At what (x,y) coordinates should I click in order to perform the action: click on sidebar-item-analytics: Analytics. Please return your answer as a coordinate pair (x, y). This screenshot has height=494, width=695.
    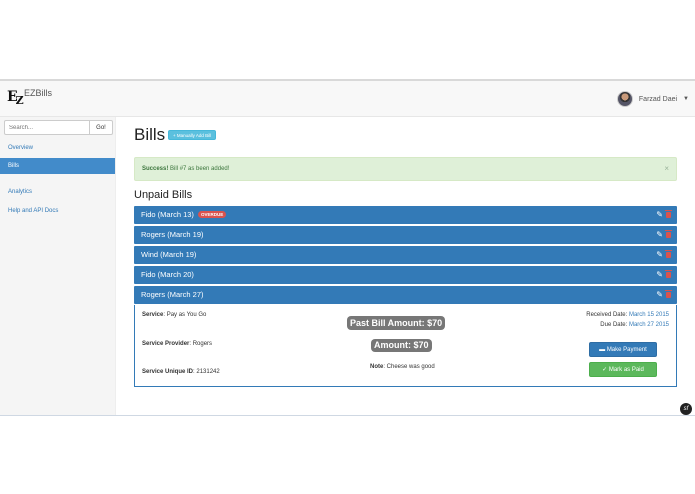
    Looking at the image, I should click on (57, 192).